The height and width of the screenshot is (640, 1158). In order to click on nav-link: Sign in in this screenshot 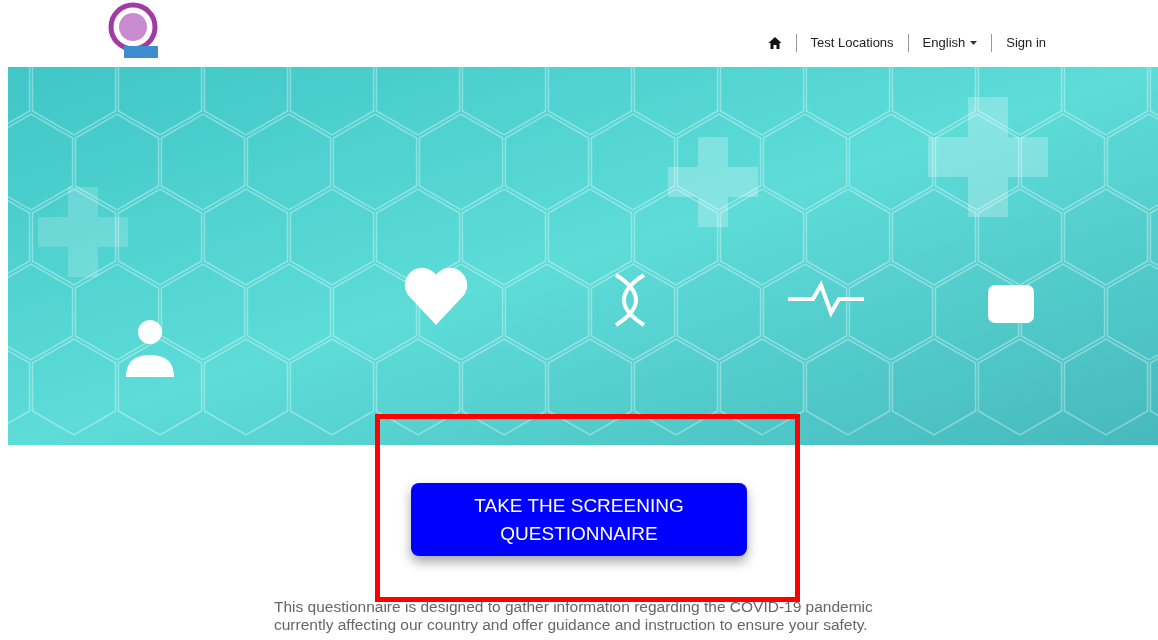, I will do `click(1026, 42)`.